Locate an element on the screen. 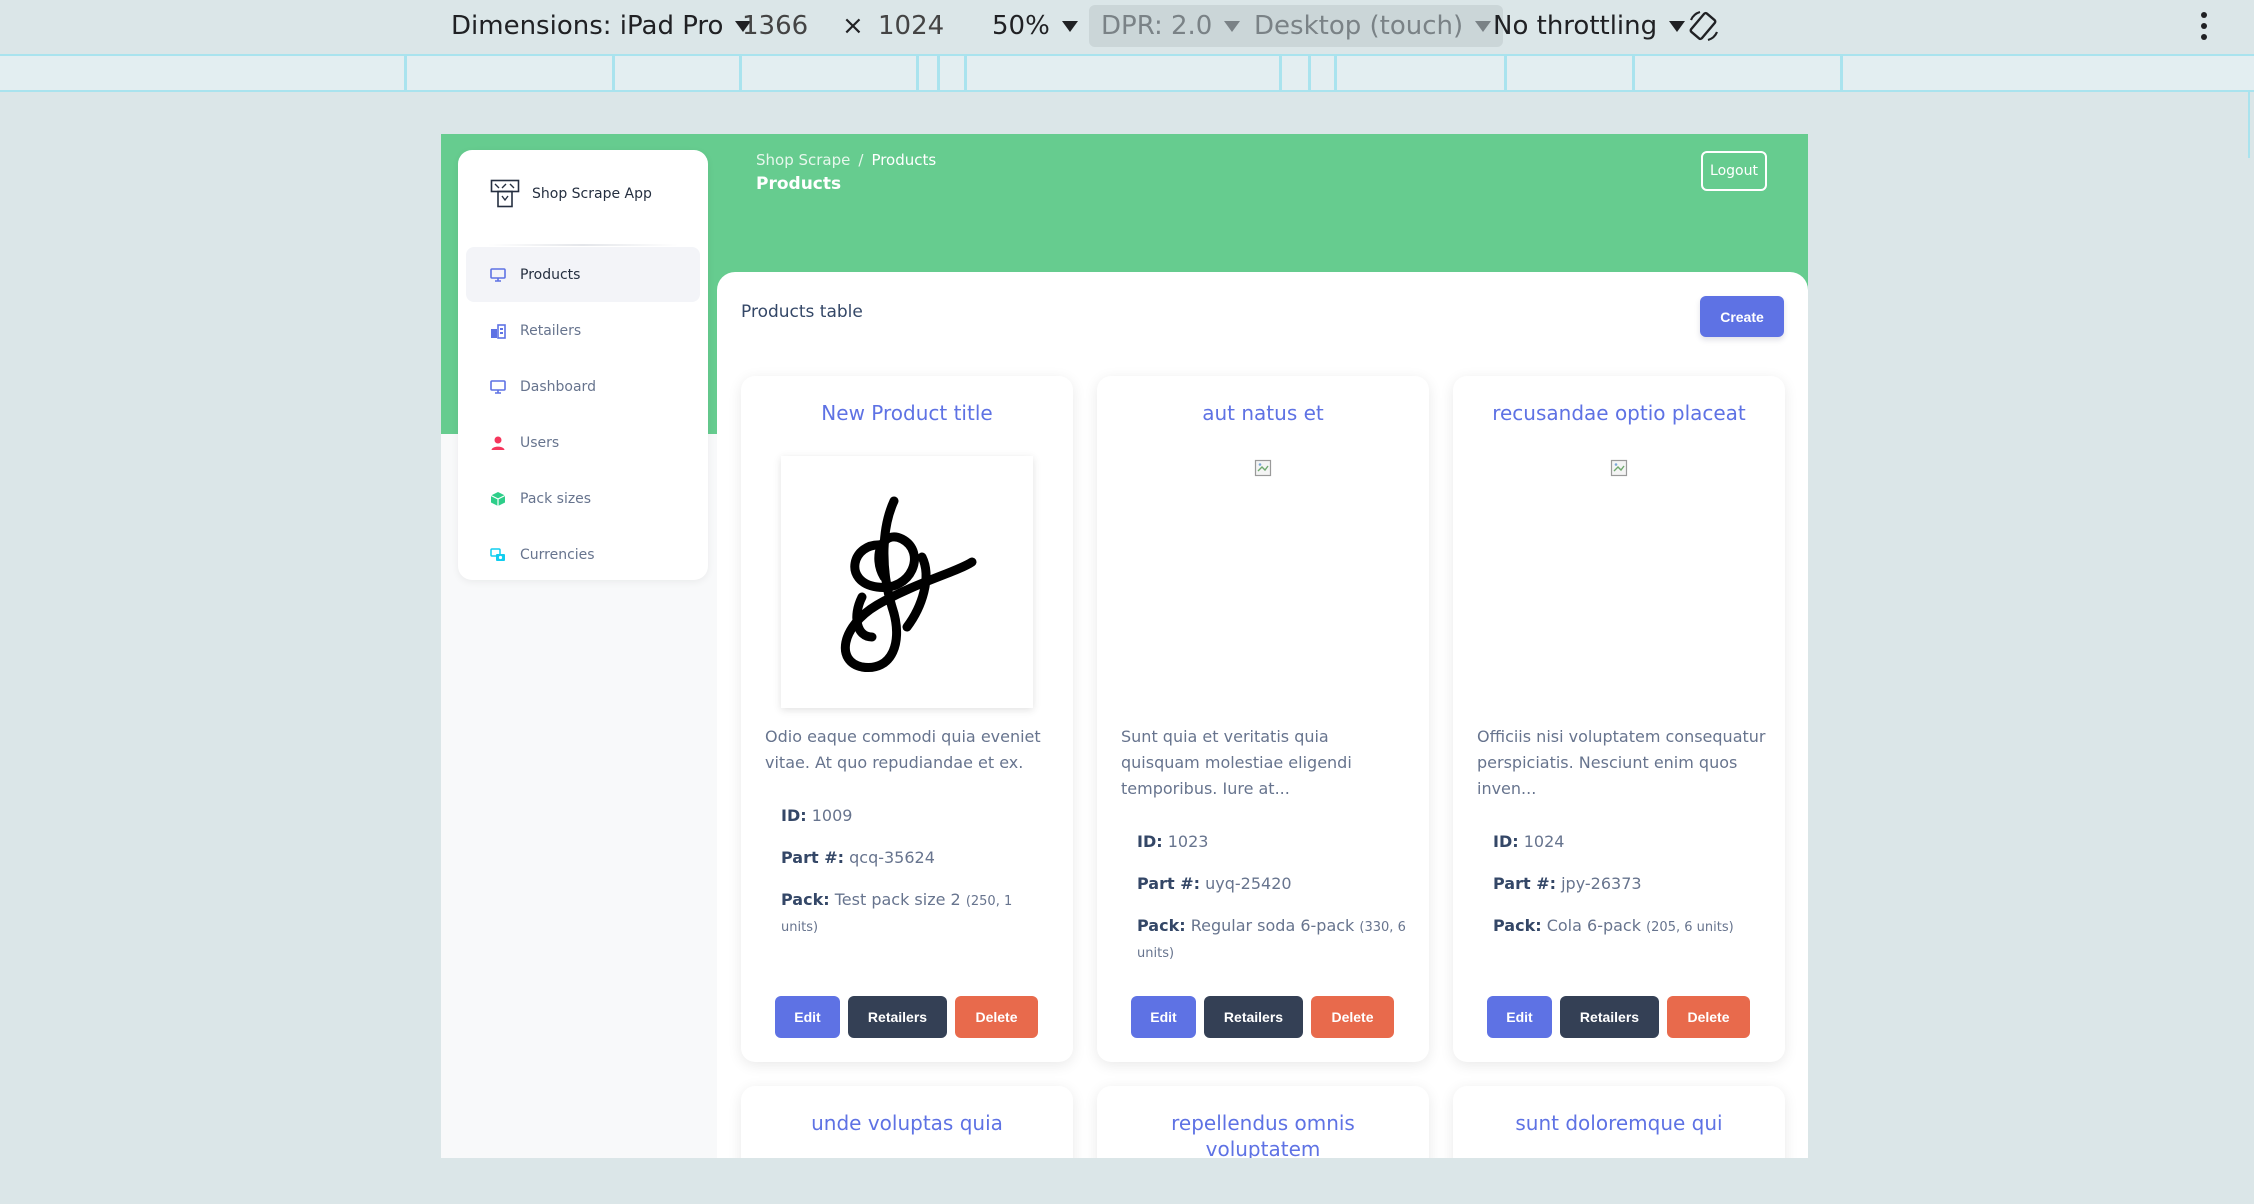  width-input: 1366 is located at coordinates (775, 26).